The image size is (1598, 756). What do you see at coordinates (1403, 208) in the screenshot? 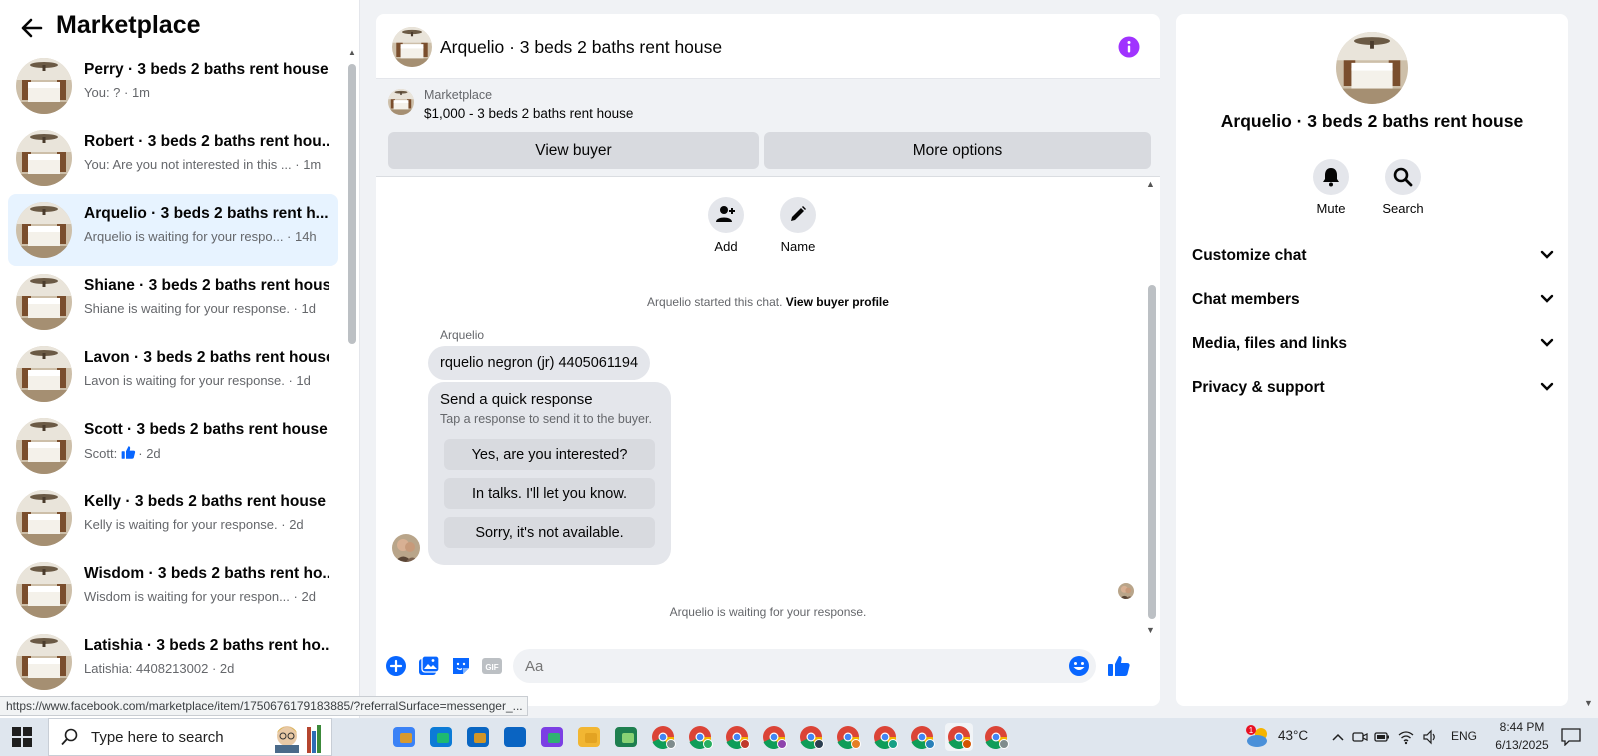
I see `search-label: Search` at bounding box center [1403, 208].